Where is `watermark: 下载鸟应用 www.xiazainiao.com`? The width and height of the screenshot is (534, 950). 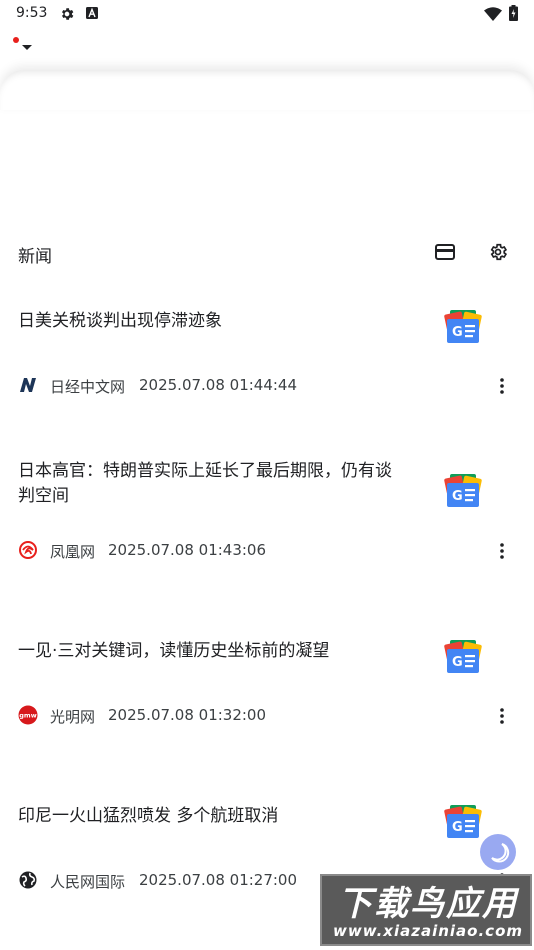
watermark: 下载鸟应用 www.xiazainiao.com is located at coordinates (426, 910).